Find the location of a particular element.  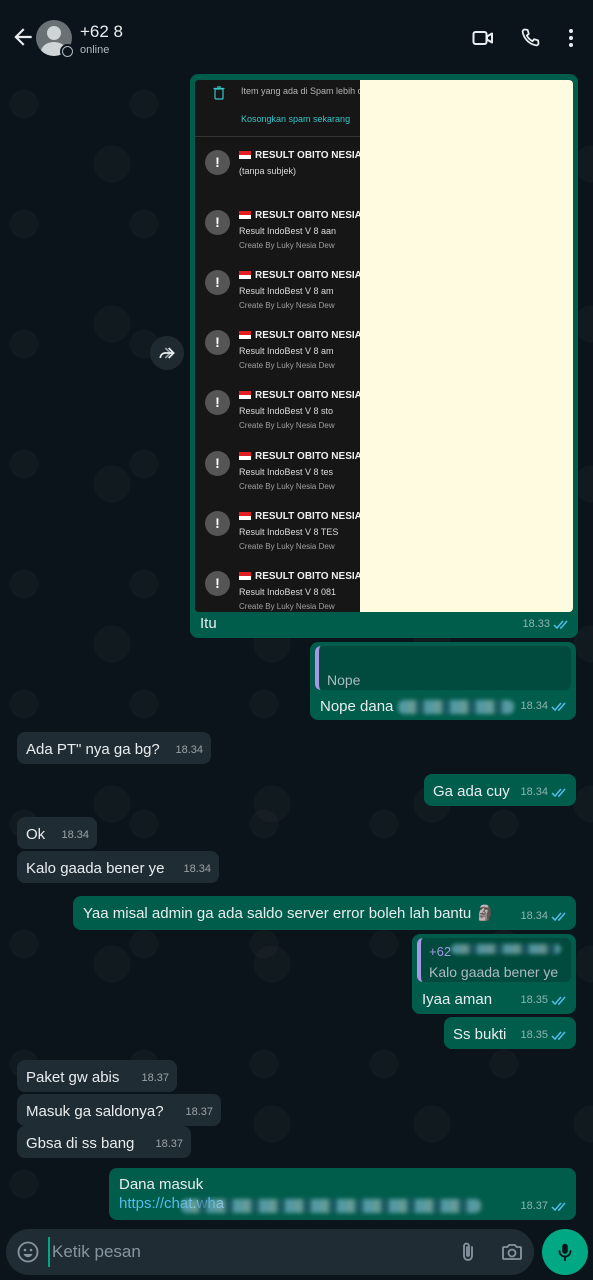

emoji-icon is located at coordinates (28, 1252).